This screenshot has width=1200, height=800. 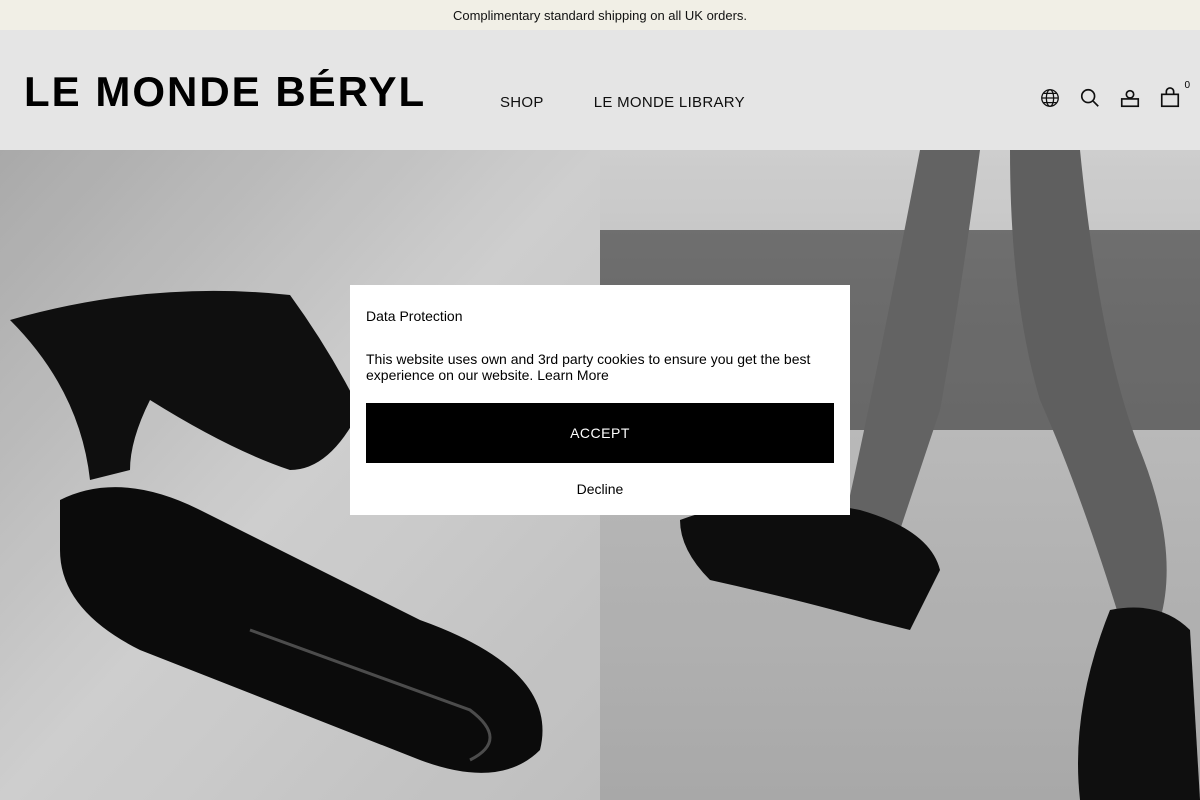 What do you see at coordinates (414, 316) in the screenshot?
I see `modal-title: Data Protection` at bounding box center [414, 316].